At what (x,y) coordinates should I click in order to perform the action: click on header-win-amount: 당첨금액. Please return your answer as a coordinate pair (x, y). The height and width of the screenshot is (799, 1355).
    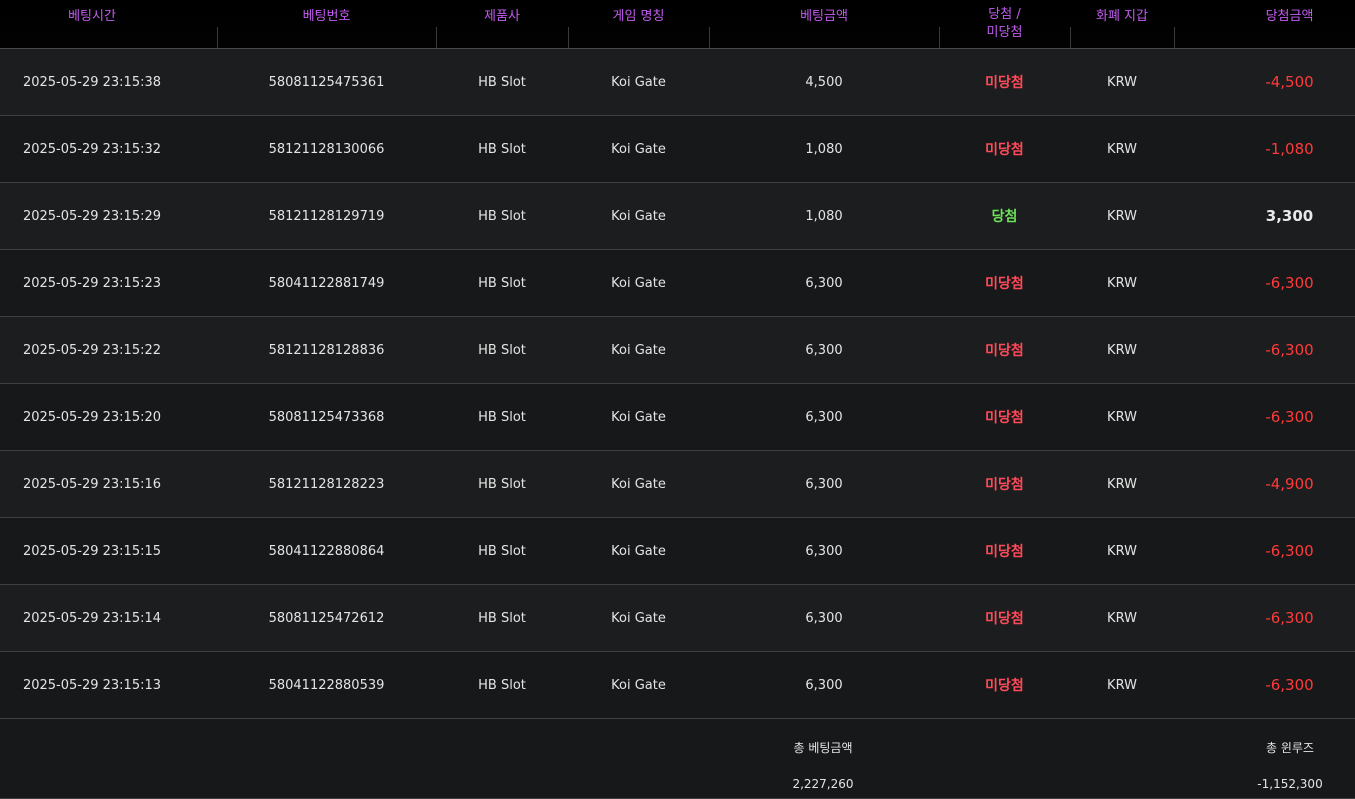
    Looking at the image, I should click on (1264, 24).